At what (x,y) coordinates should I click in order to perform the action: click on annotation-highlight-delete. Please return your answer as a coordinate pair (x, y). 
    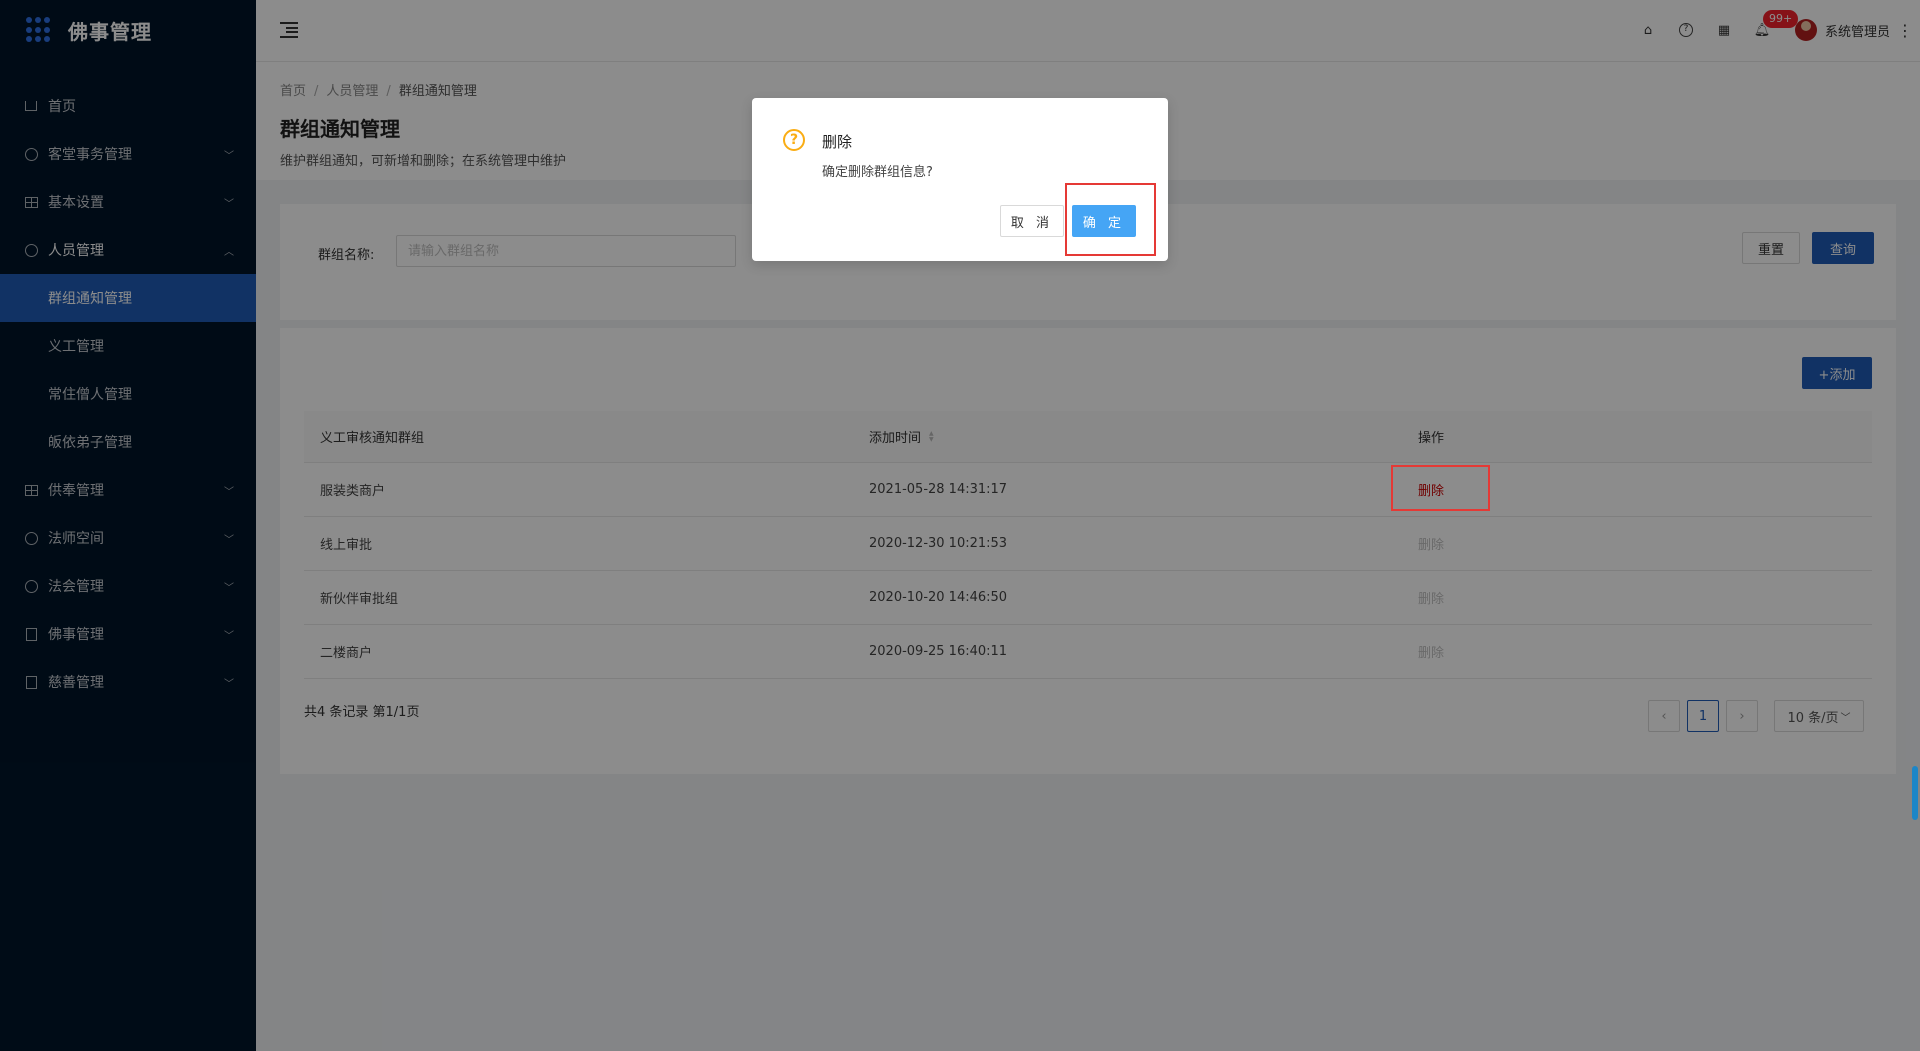
    Looking at the image, I should click on (1440, 488).